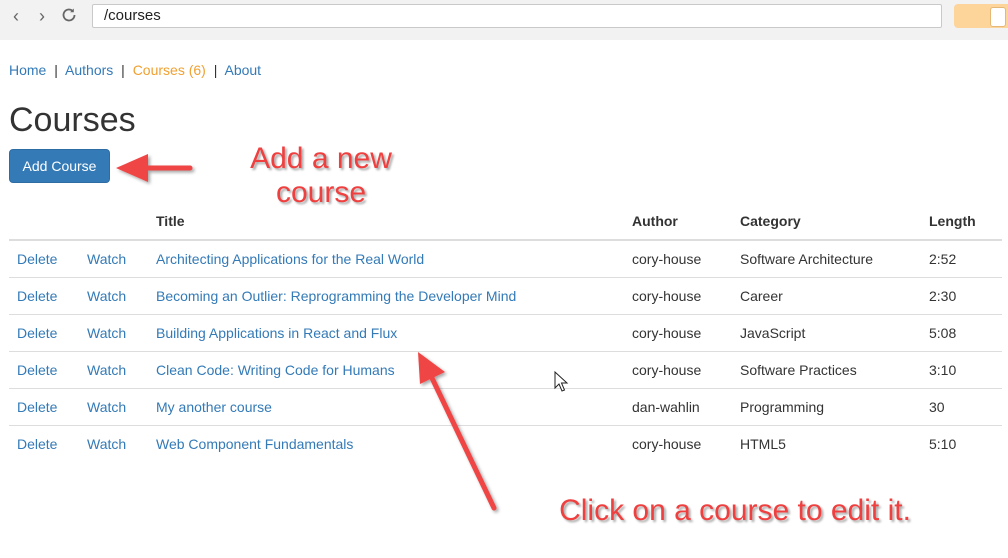 The image size is (1008, 558). Describe the element at coordinates (457, 431) in the screenshot. I see `arrow-click-course-icon` at that location.